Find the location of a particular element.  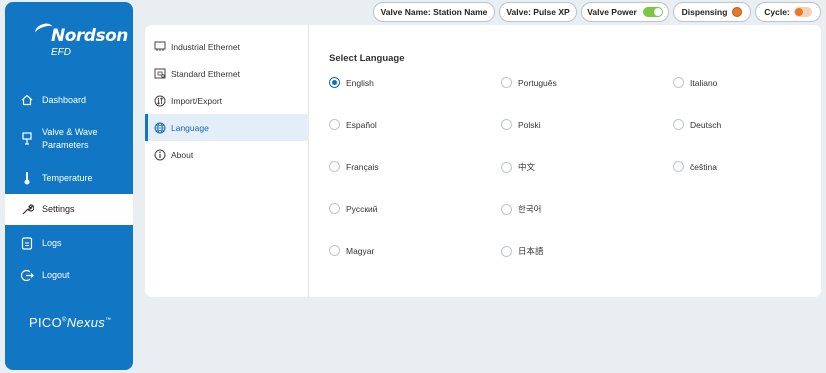

valve-power-toggle is located at coordinates (652, 12).